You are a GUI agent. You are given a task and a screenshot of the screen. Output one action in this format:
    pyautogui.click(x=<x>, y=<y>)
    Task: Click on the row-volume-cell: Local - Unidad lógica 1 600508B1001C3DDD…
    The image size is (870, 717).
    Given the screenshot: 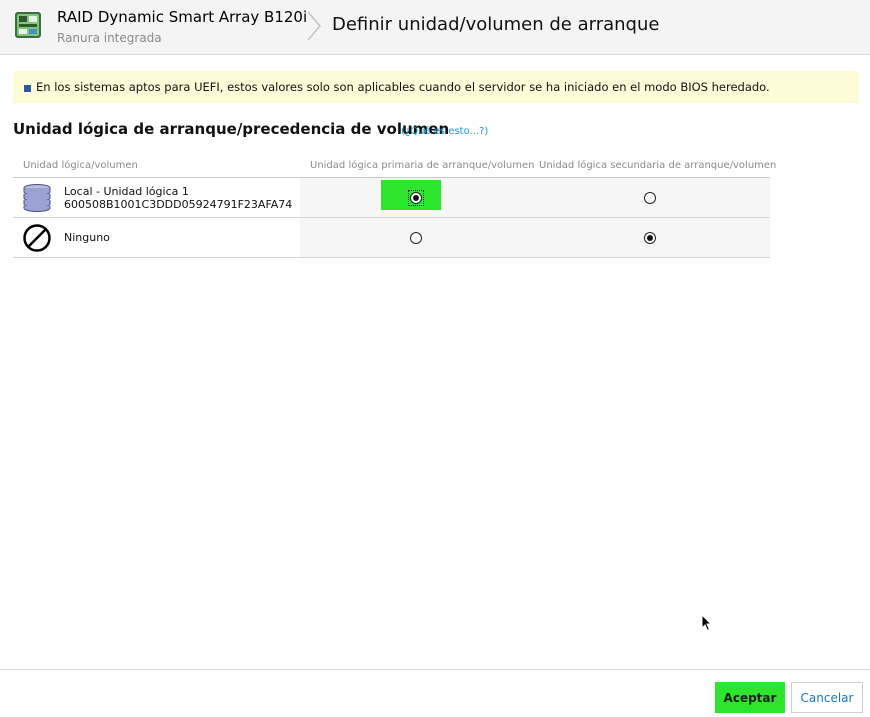 What is the action you would take?
    pyautogui.click(x=156, y=197)
    